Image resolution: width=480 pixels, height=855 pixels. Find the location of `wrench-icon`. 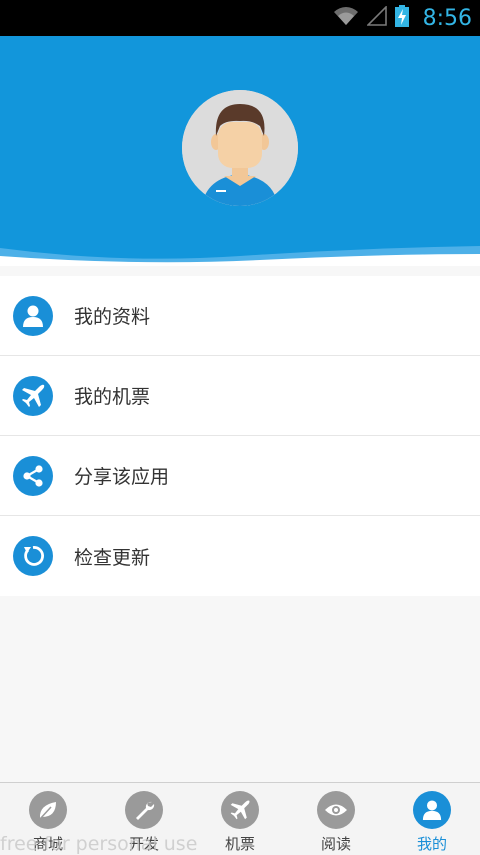

wrench-icon is located at coordinates (144, 810).